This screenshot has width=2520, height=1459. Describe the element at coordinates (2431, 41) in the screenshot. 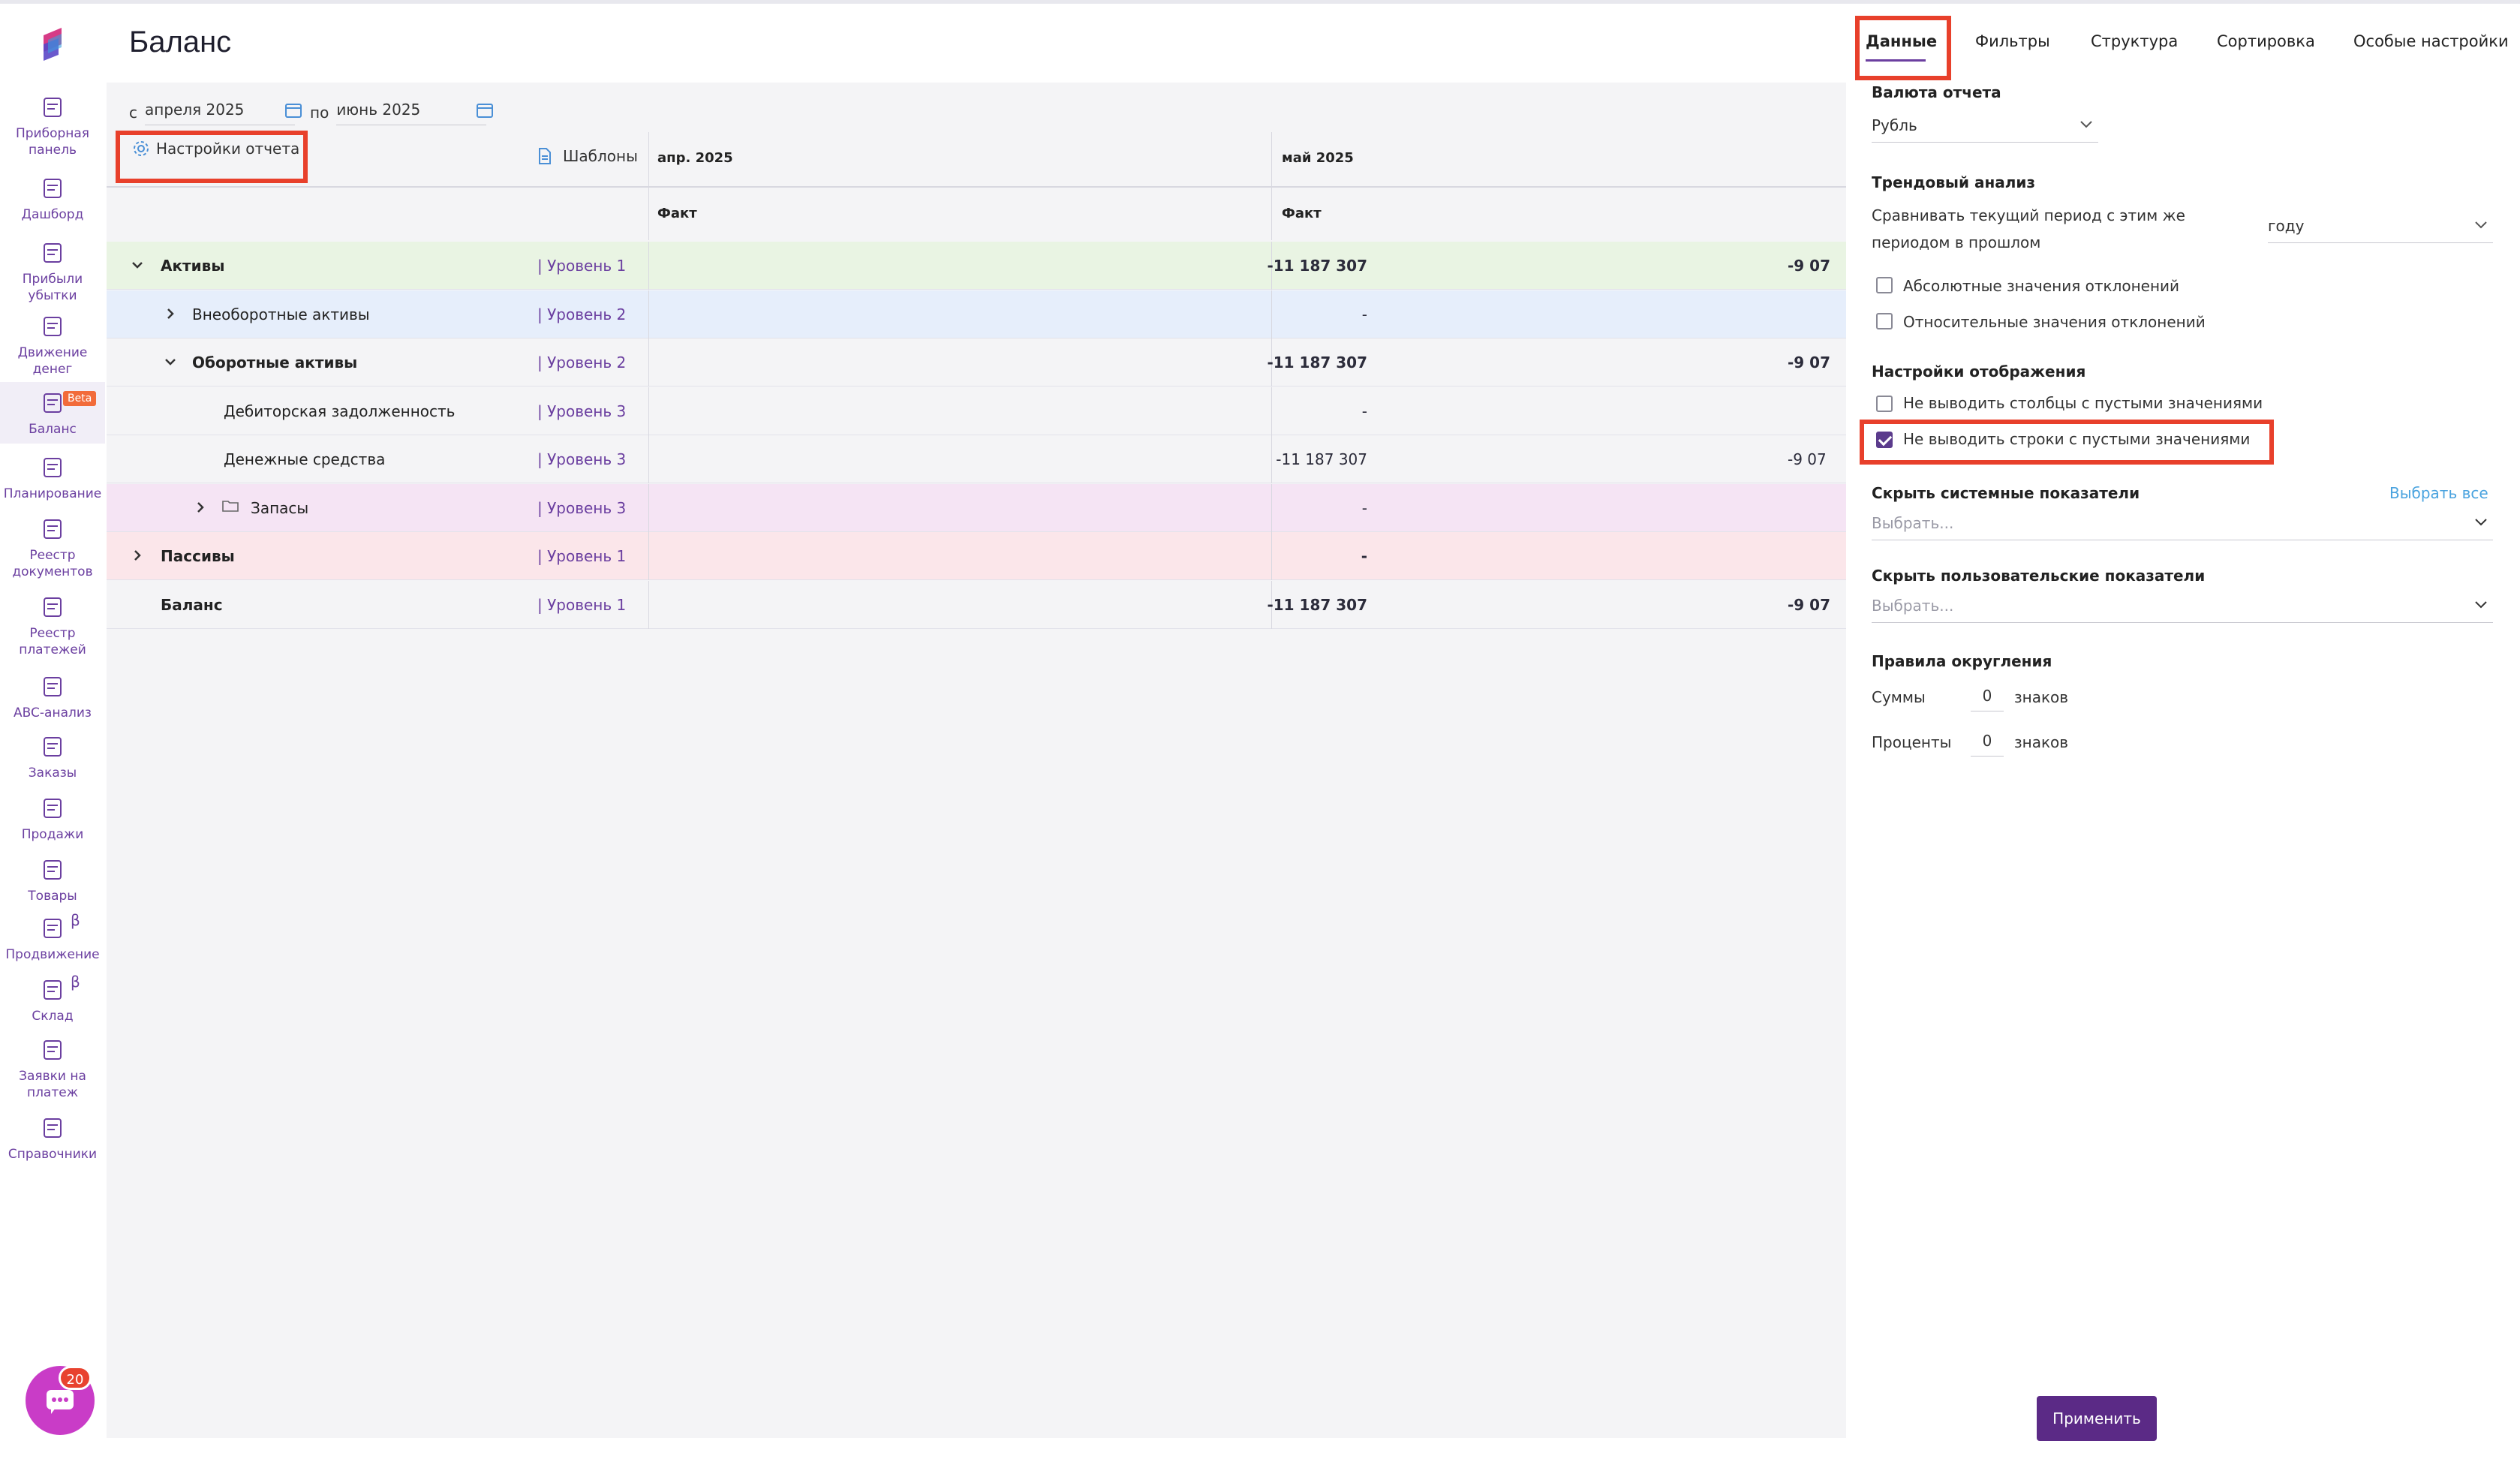

I see `tab-special-settings: Особые настройки` at that location.